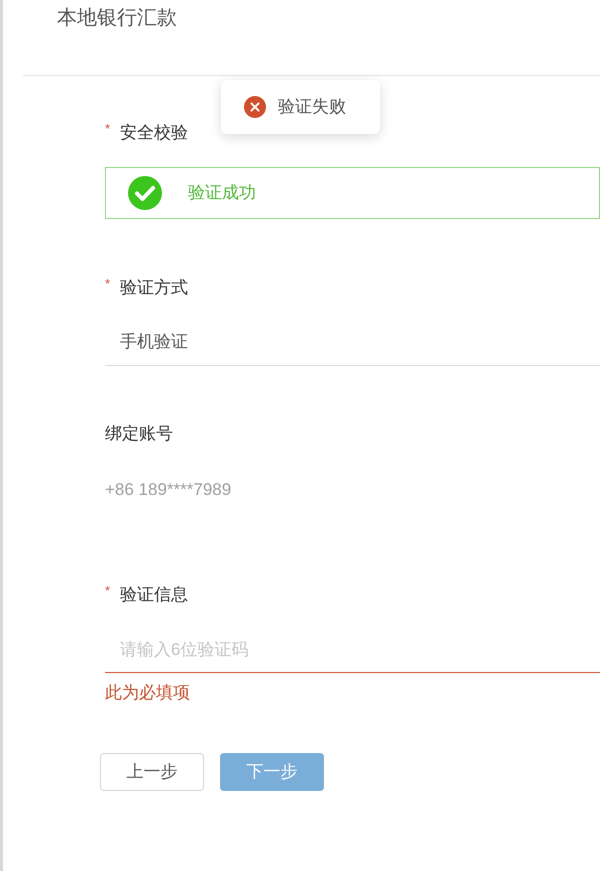 Image resolution: width=600 pixels, height=871 pixels. What do you see at coordinates (222, 193) in the screenshot?
I see `verify-result-text: 验证成功` at bounding box center [222, 193].